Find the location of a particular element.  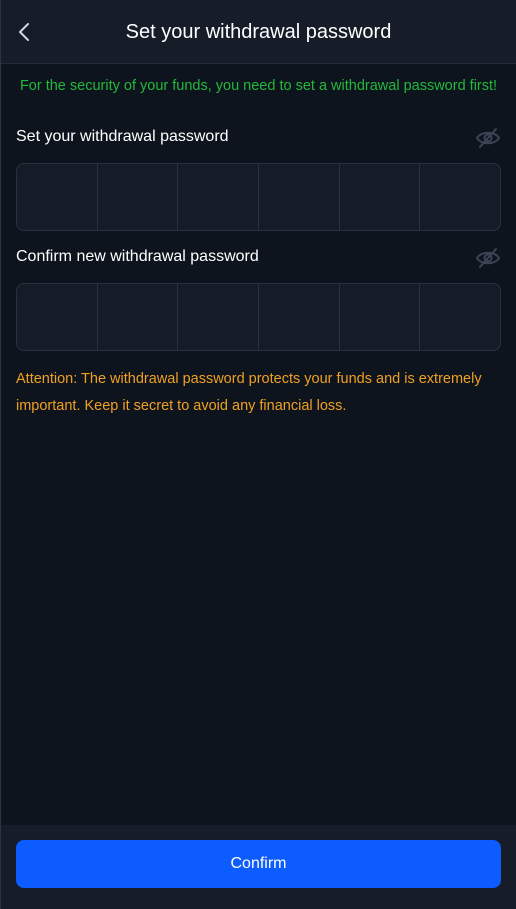

header-bar: Set your withdrawal password is located at coordinates (258, 32).